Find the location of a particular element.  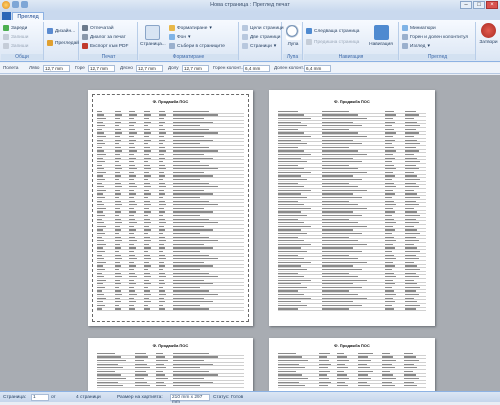

close-icon is located at coordinates (488, 30).